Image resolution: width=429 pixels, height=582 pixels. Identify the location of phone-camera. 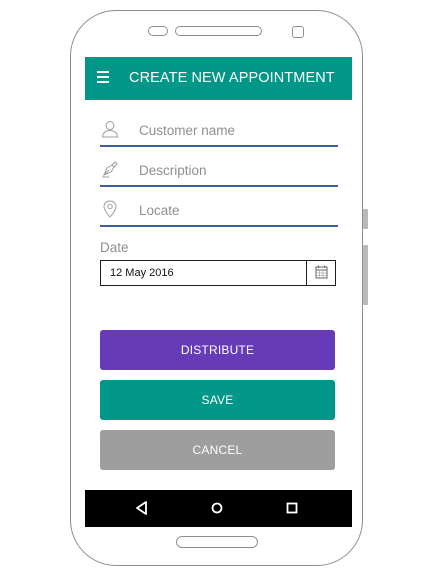
(298, 32).